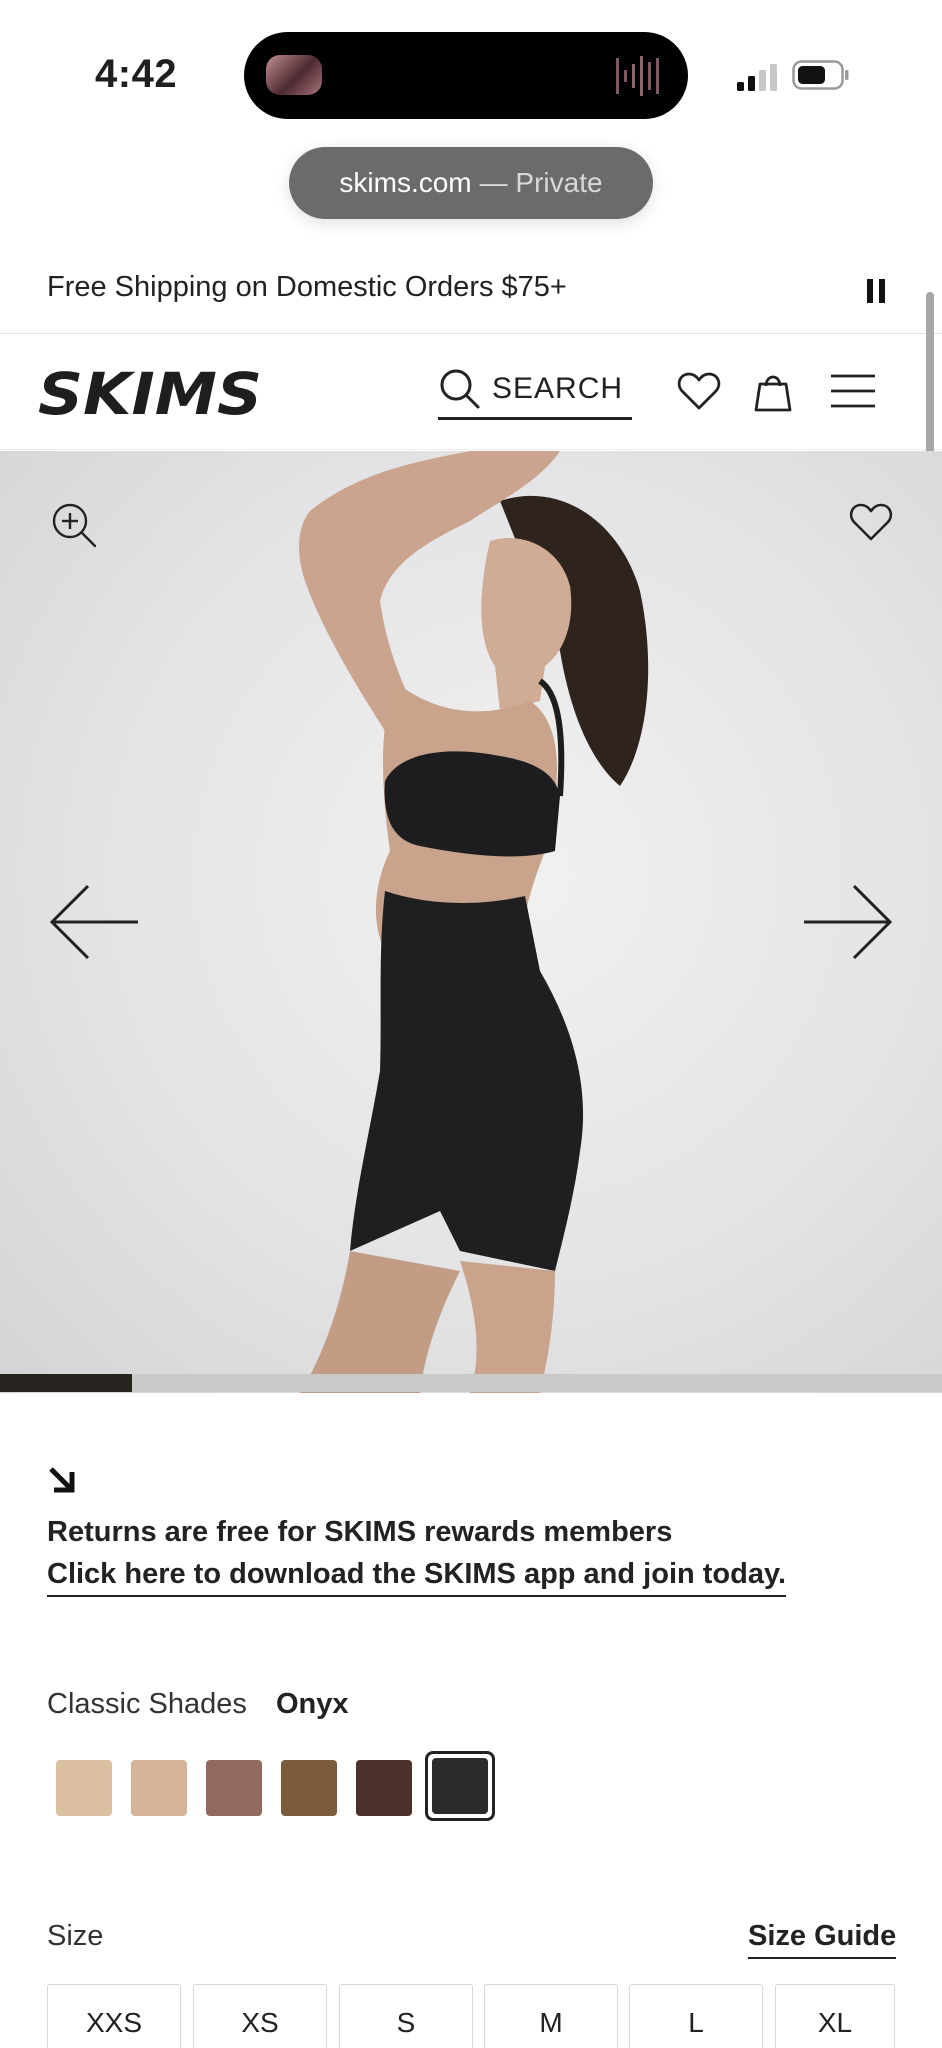 Image resolution: width=942 pixels, height=2048 pixels. I want to click on size-option-xl: XL, so click(835, 2016).